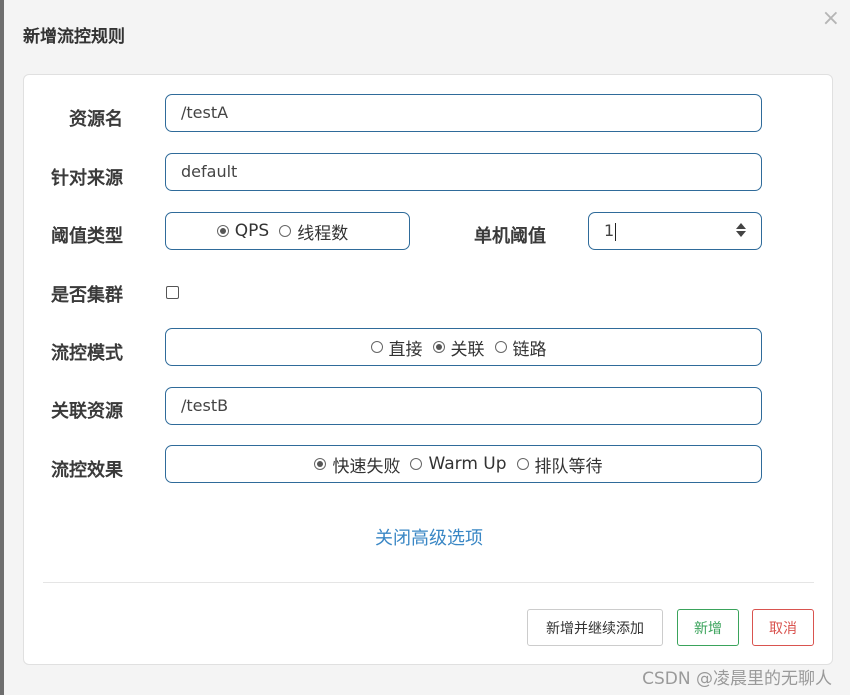 The height and width of the screenshot is (695, 850). I want to click on single-threshold-value: 1, so click(609, 230).